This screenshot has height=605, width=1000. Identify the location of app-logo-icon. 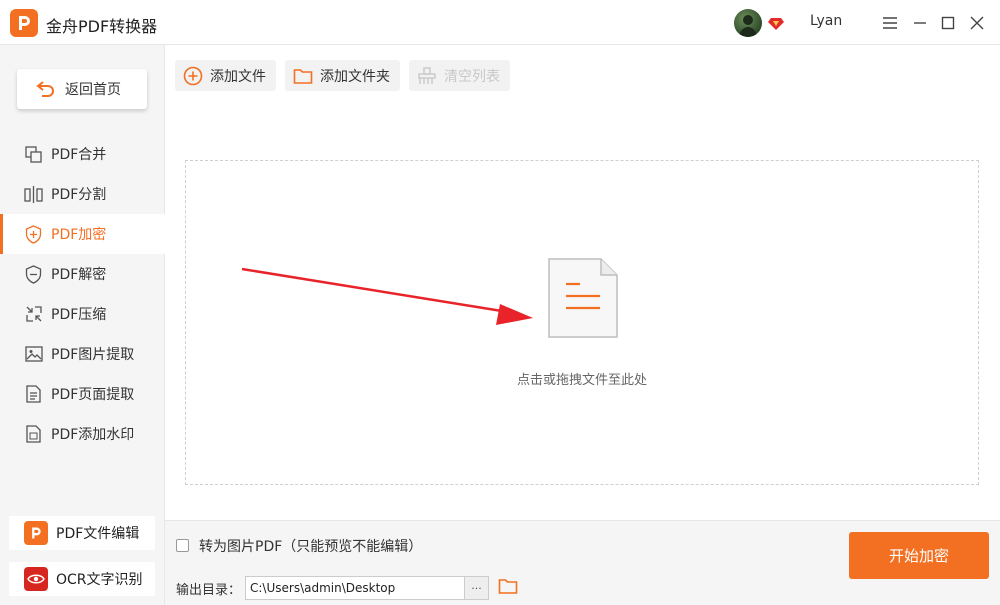
(24, 23).